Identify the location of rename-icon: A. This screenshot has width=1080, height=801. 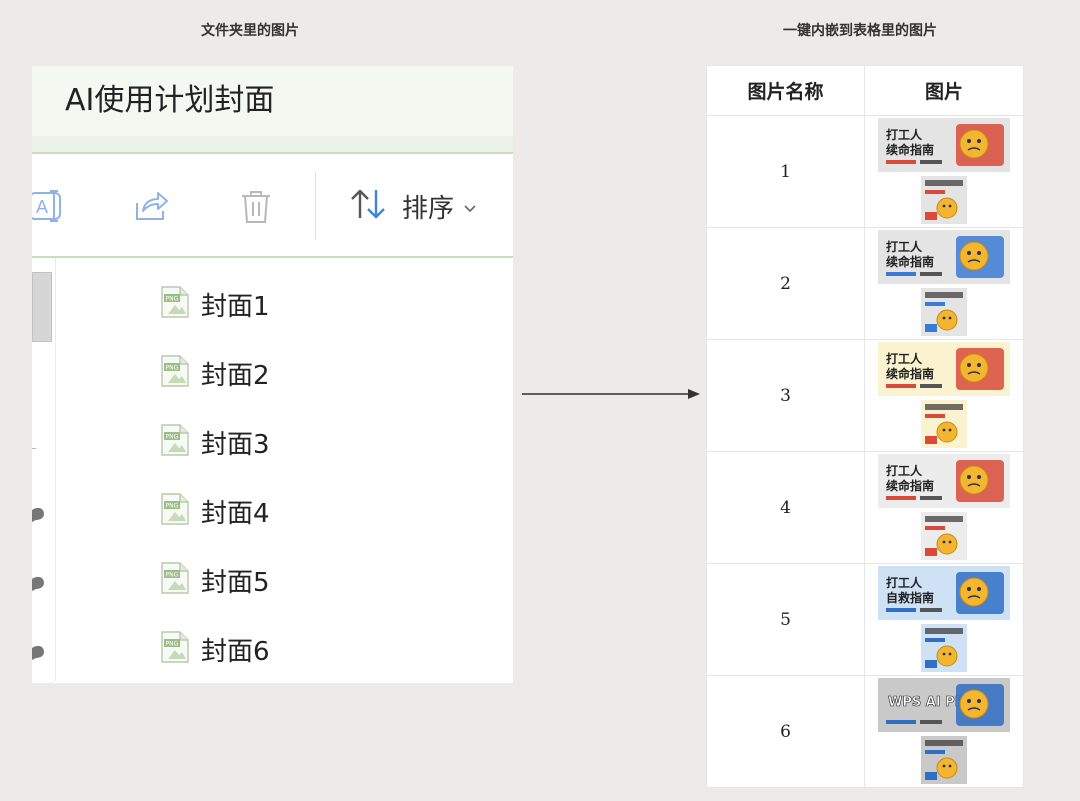
(49, 208).